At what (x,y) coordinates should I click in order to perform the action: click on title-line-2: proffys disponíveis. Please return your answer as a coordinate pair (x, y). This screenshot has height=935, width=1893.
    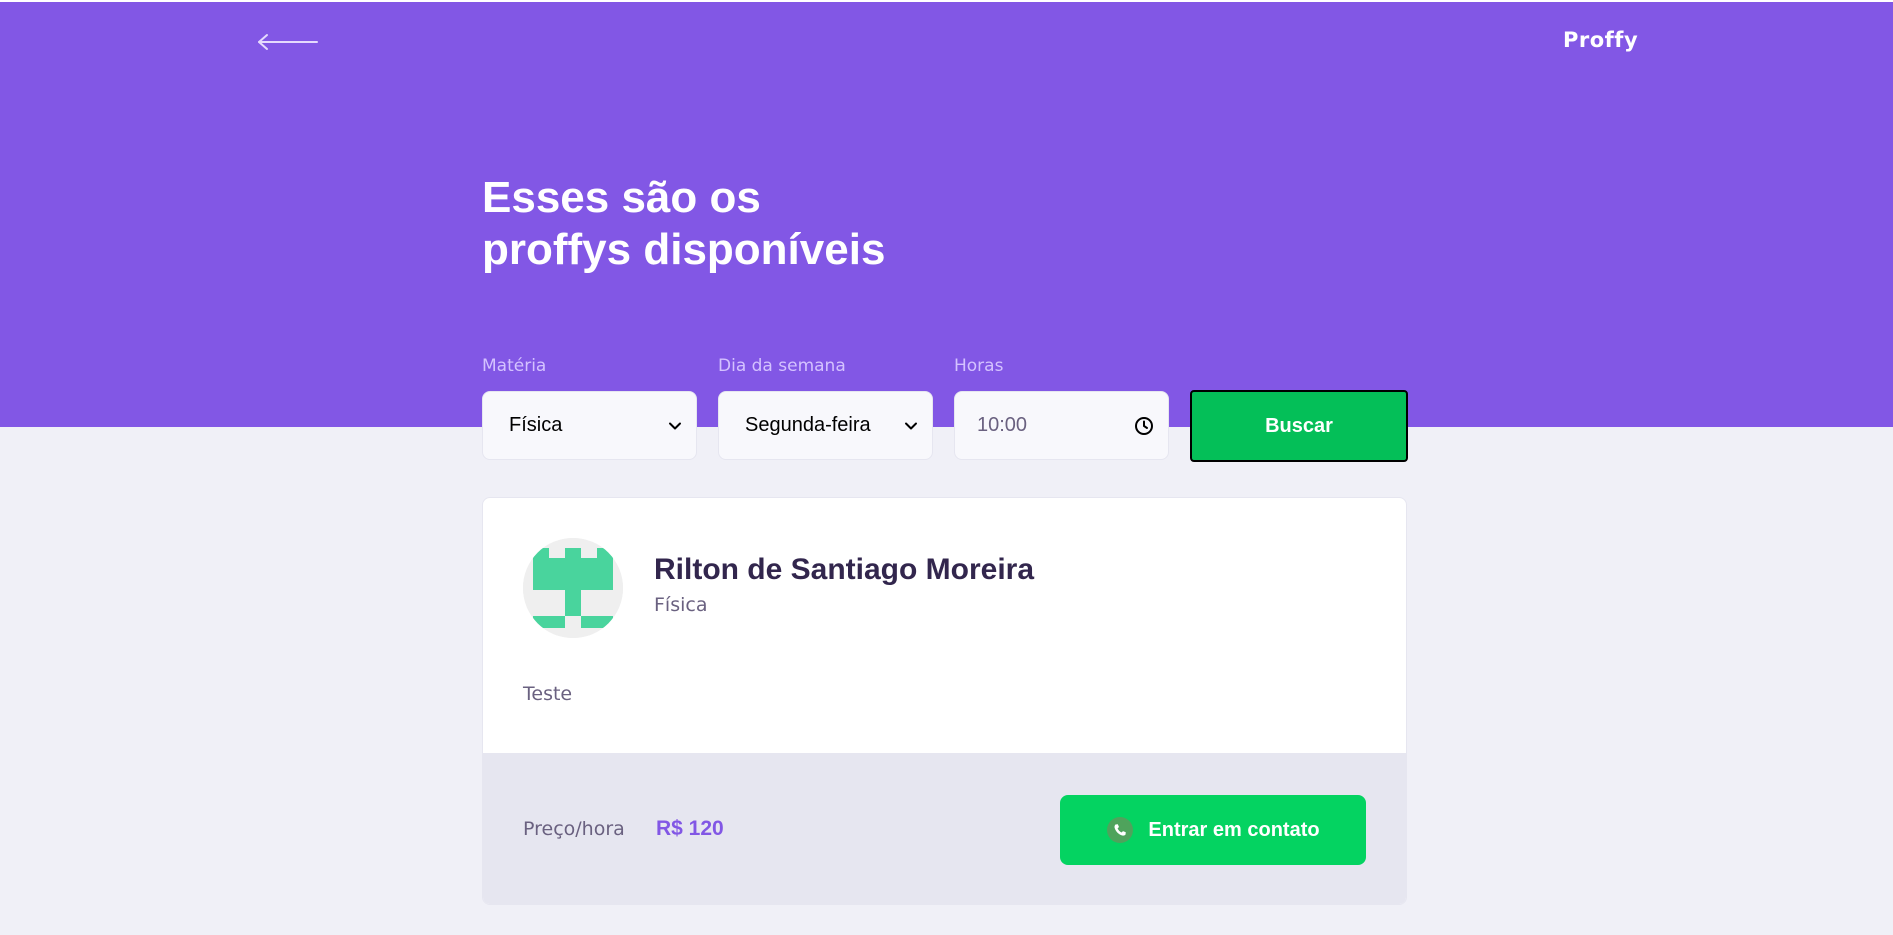
    Looking at the image, I should click on (684, 249).